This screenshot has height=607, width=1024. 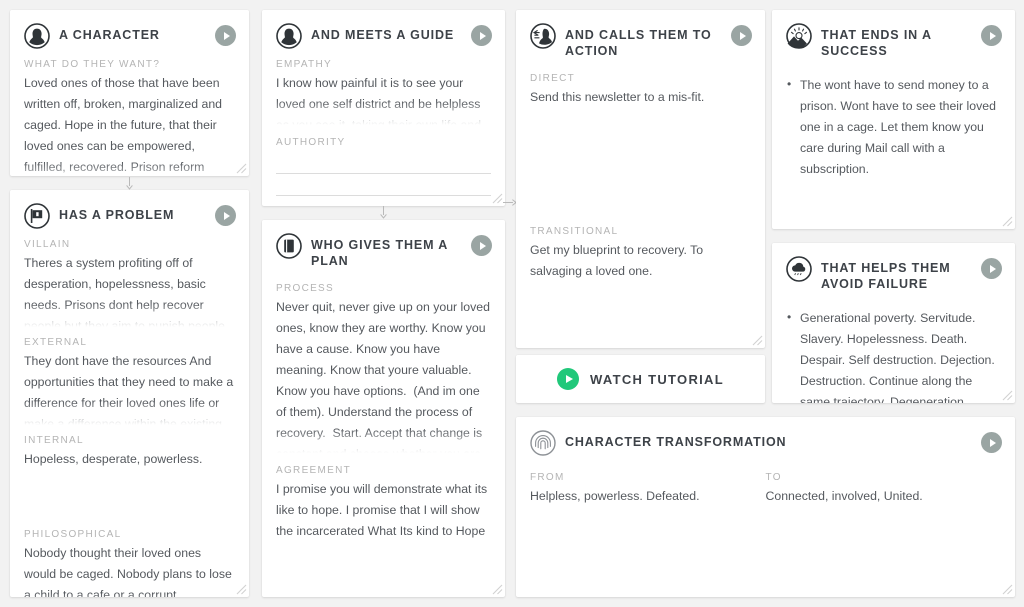 I want to click on field-from: From Helpless, powerless. Defeated., so click(x=648, y=489).